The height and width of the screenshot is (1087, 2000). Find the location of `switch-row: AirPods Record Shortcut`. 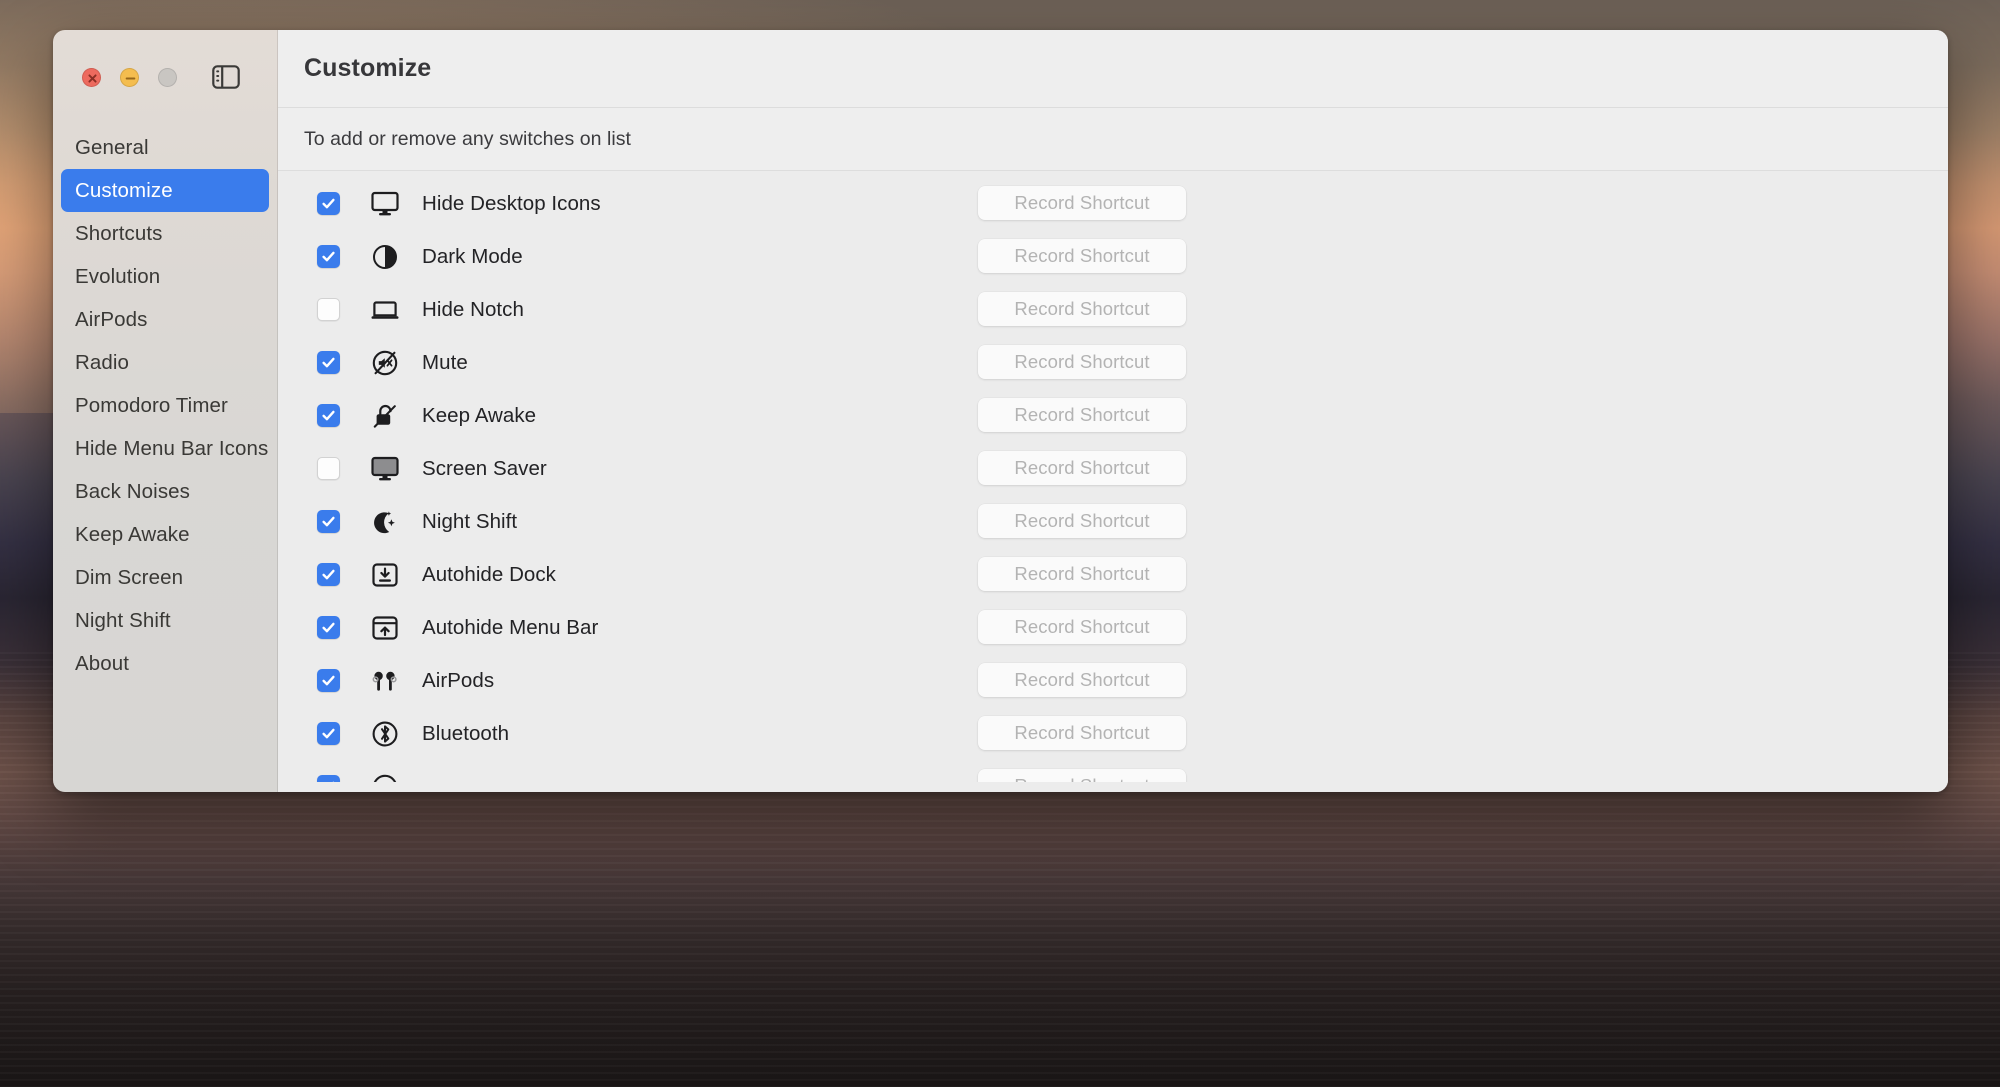

switch-row: AirPods Record Shortcut is located at coordinates (1113, 680).